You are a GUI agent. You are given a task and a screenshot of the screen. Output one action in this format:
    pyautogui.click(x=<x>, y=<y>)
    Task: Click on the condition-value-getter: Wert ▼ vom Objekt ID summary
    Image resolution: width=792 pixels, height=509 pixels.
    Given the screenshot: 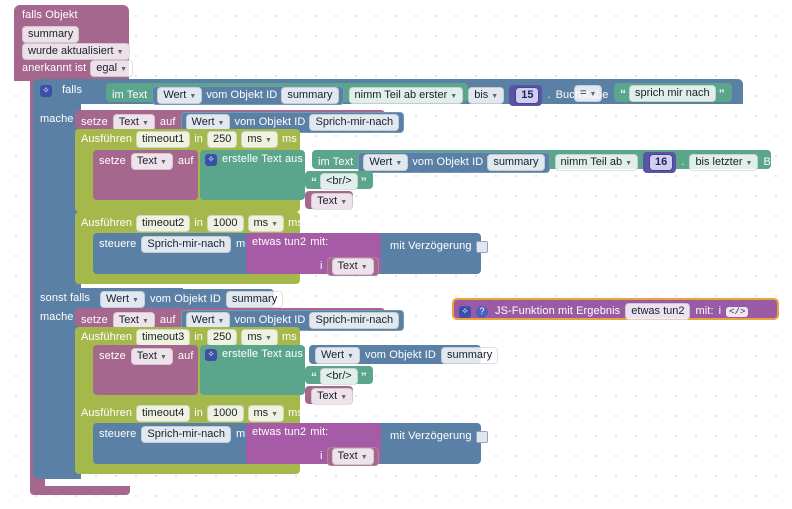 What is the action you would take?
    pyautogui.click(x=248, y=95)
    